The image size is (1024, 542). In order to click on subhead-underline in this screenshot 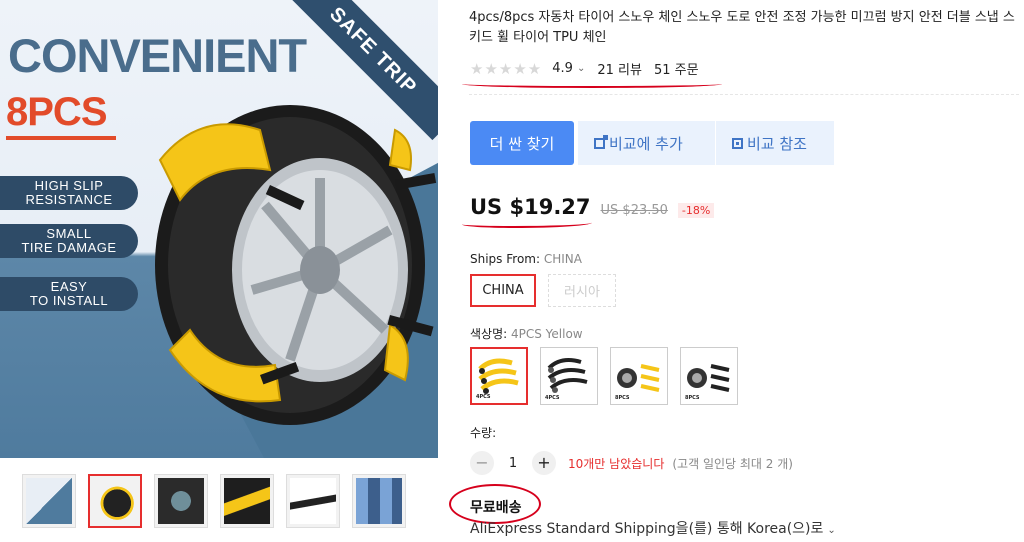, I will do `click(61, 138)`.